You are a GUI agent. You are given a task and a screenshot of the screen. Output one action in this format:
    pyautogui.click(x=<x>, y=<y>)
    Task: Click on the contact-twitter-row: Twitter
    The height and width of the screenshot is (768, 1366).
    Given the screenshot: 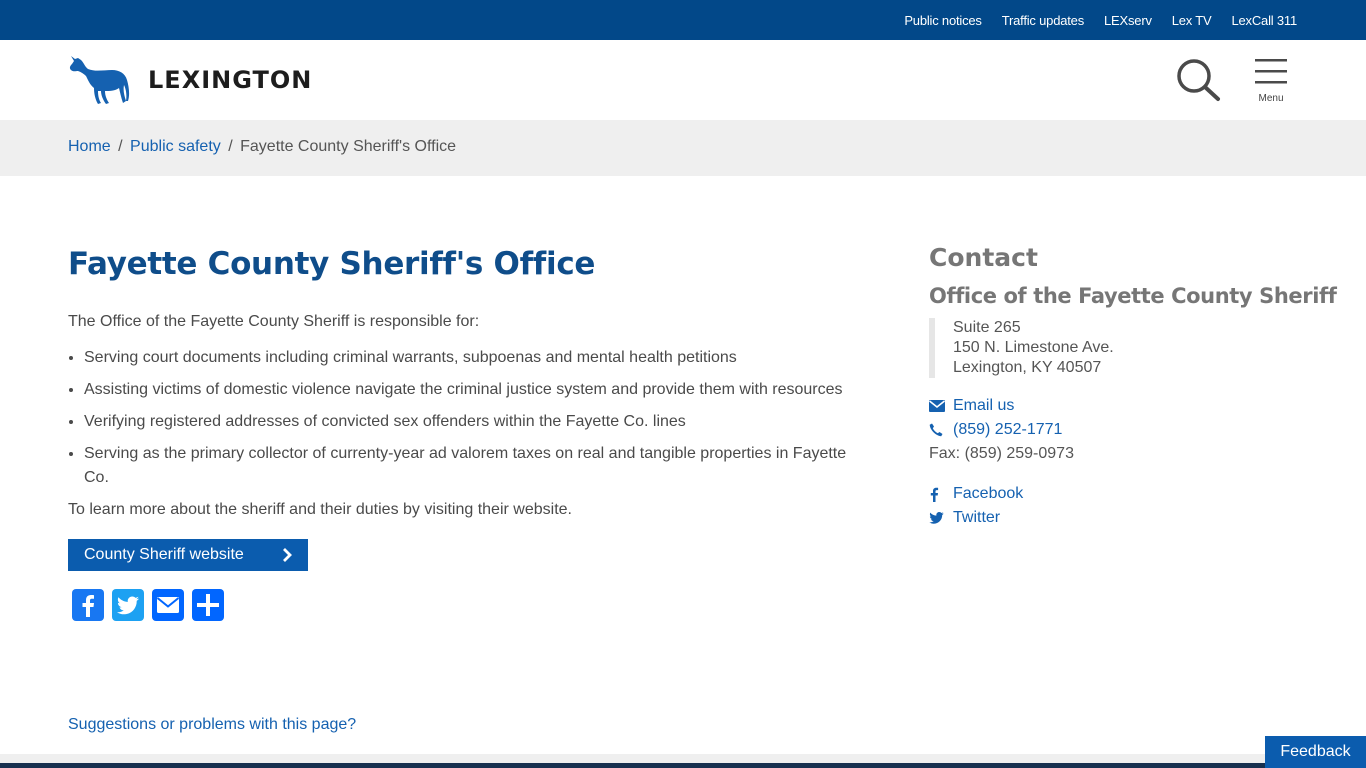 What is the action you would take?
    pyautogui.click(x=1119, y=518)
    